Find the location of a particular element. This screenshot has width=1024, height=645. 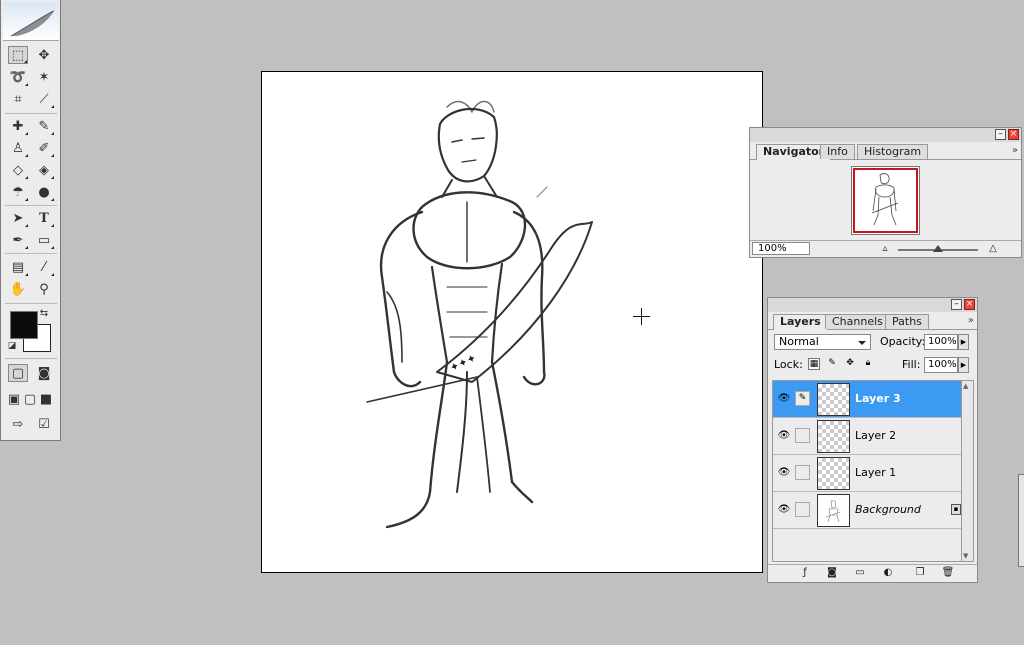

navigator-view-box is located at coordinates (885, 200).